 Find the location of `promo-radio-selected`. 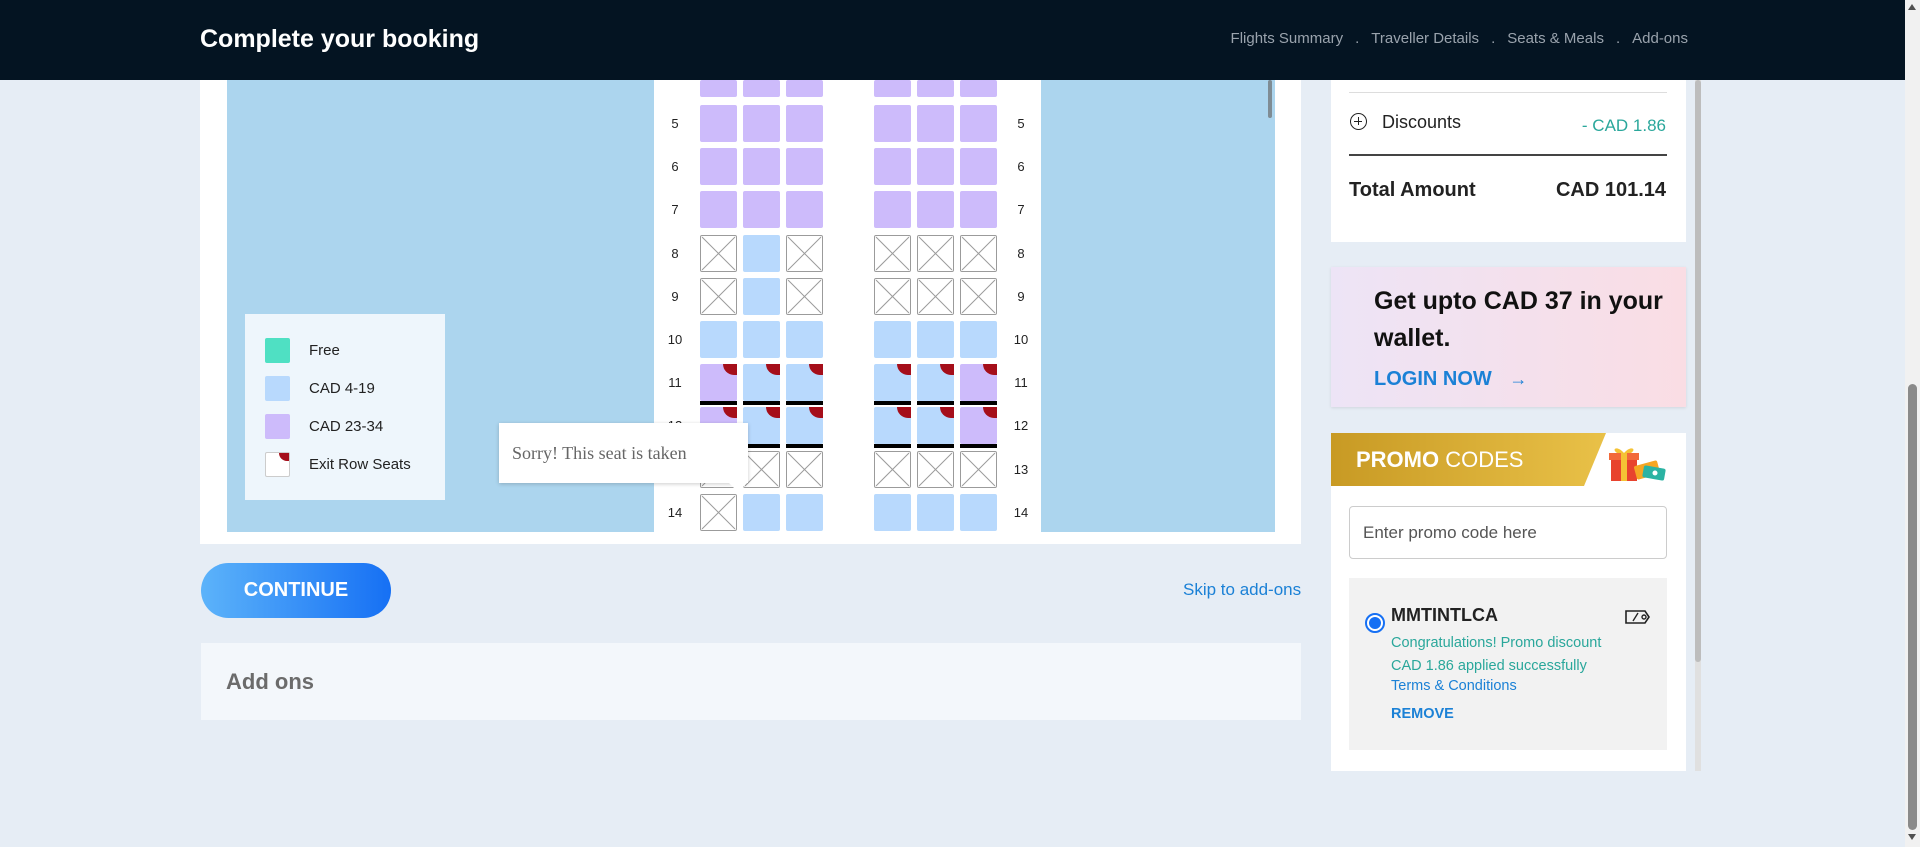

promo-radio-selected is located at coordinates (1375, 623).